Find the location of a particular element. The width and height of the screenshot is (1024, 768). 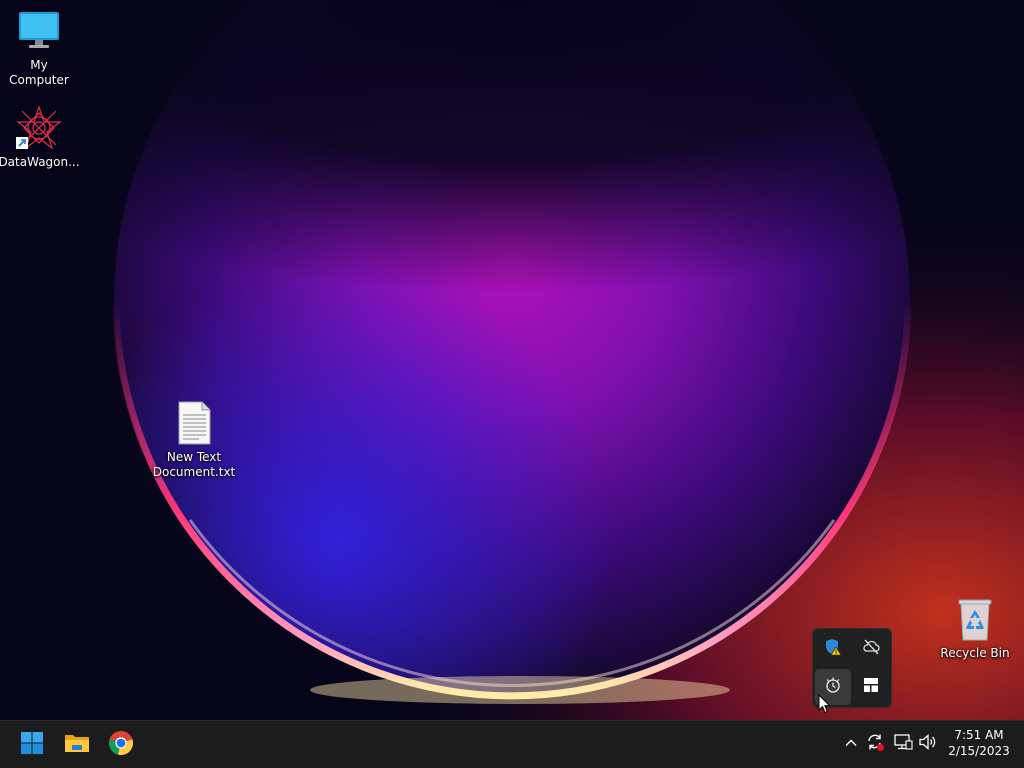

taskbar: 7:51 AM 2/15/2023 is located at coordinates (512, 744).